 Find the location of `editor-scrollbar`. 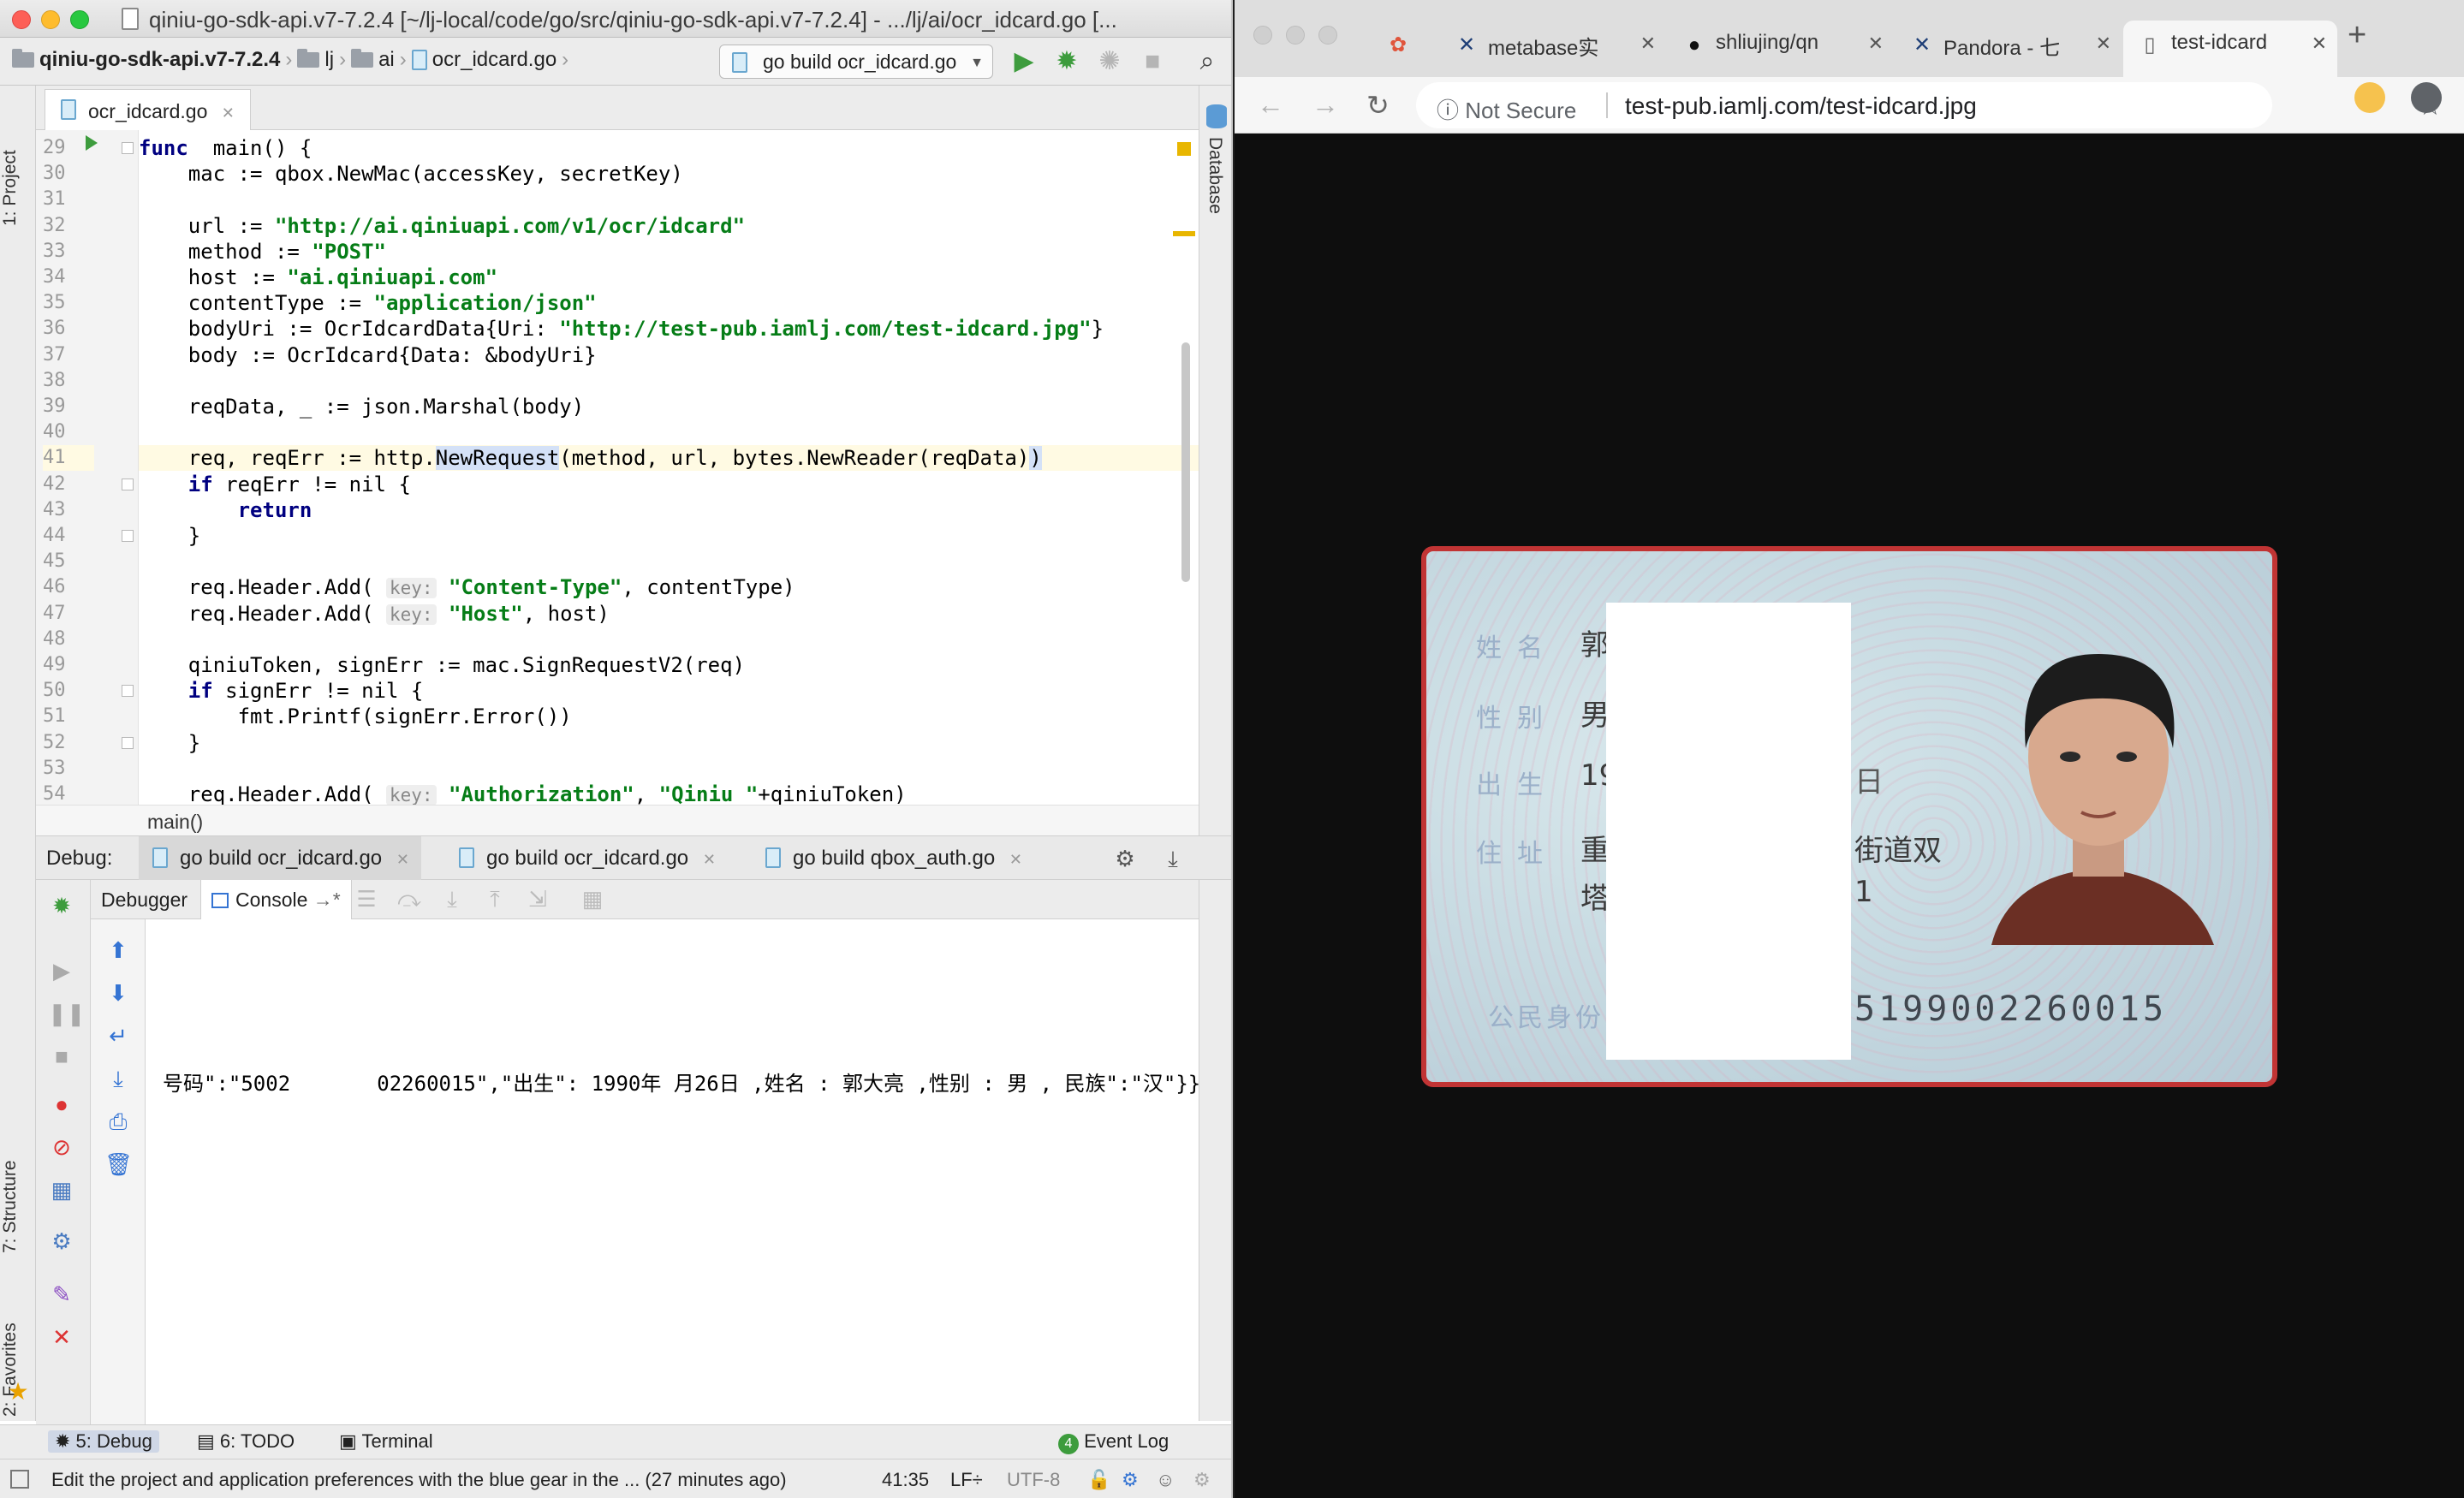

editor-scrollbar is located at coordinates (1186, 462).